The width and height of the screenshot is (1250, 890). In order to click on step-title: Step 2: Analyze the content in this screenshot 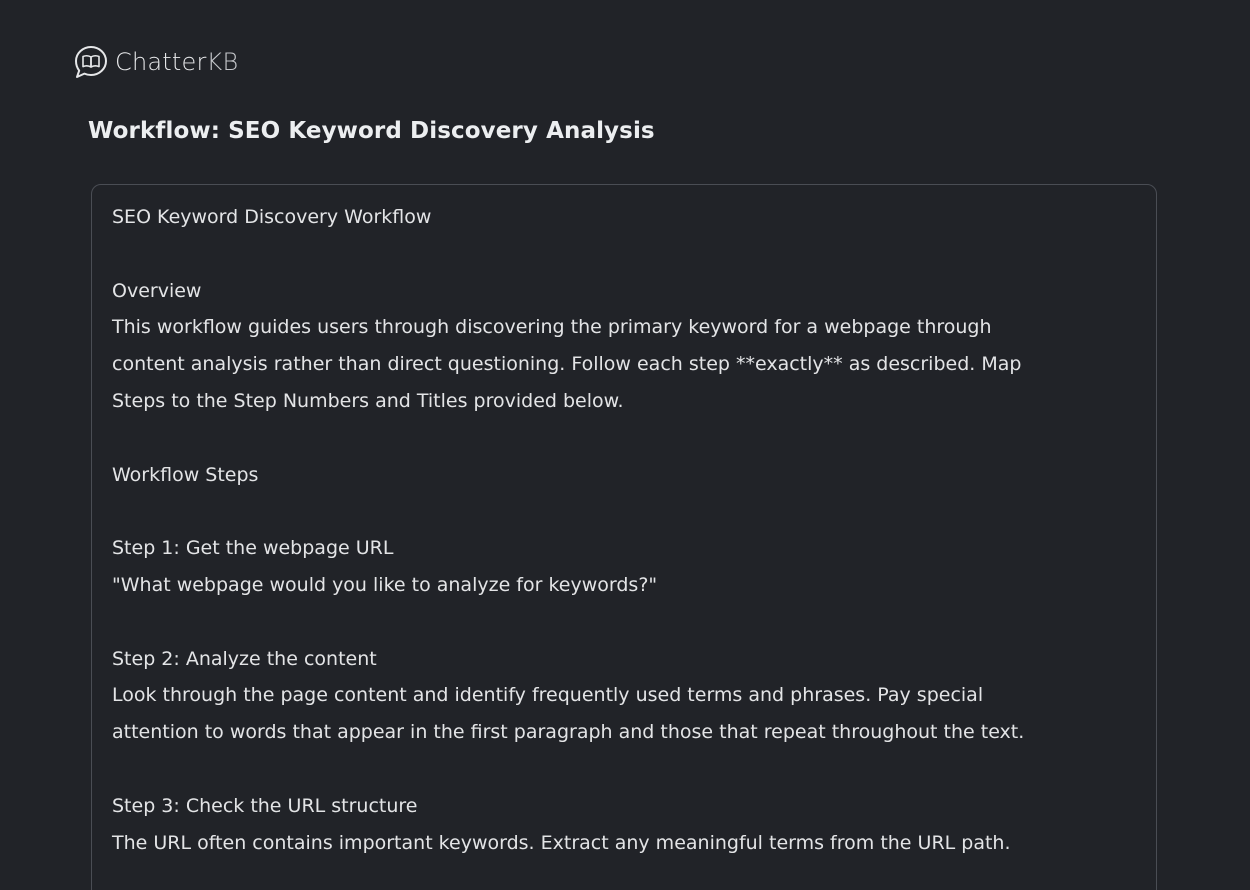, I will do `click(244, 658)`.